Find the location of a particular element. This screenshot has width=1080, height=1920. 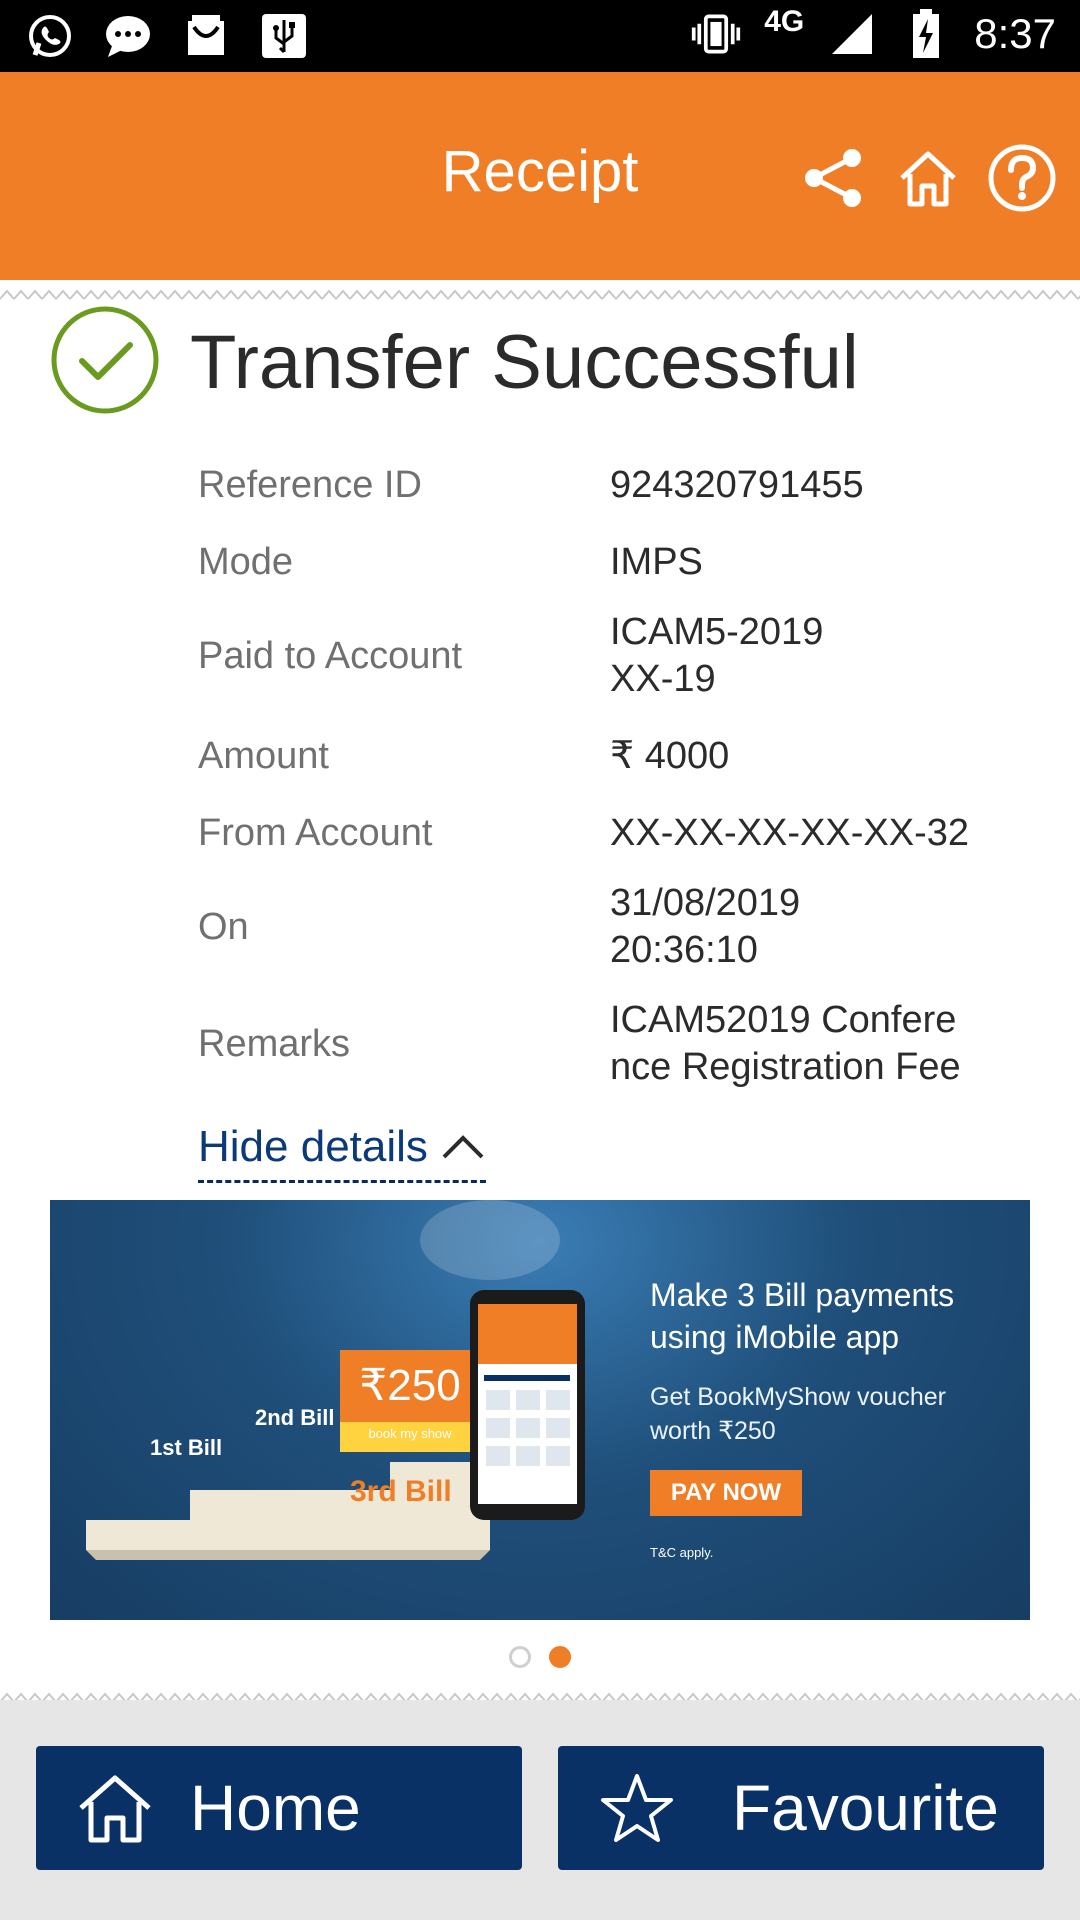

carousel-indicator is located at coordinates (540, 1657).